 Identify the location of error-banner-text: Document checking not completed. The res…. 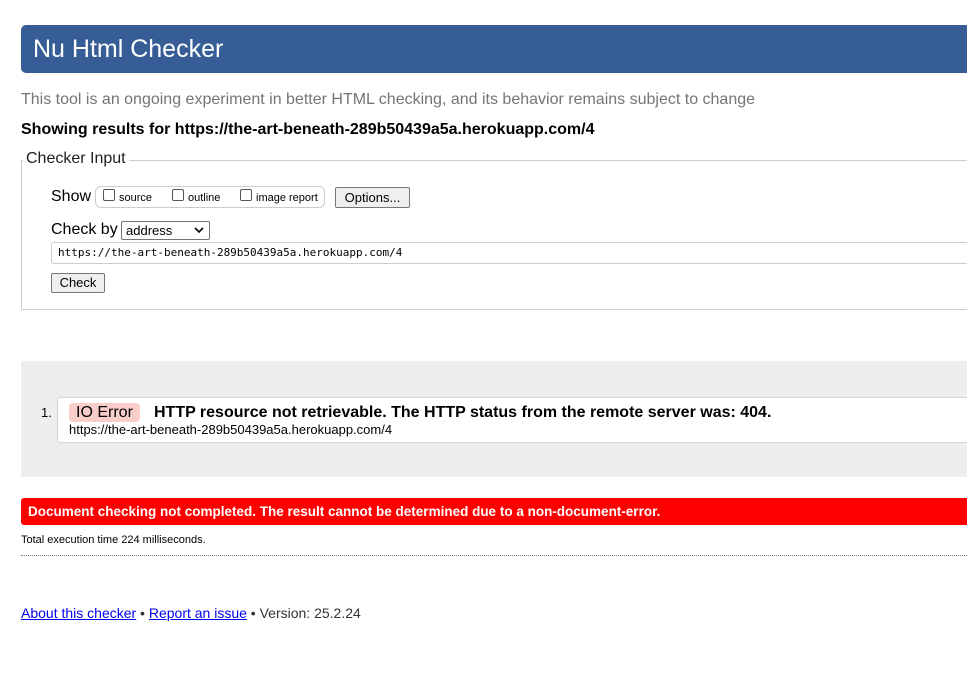
(344, 511).